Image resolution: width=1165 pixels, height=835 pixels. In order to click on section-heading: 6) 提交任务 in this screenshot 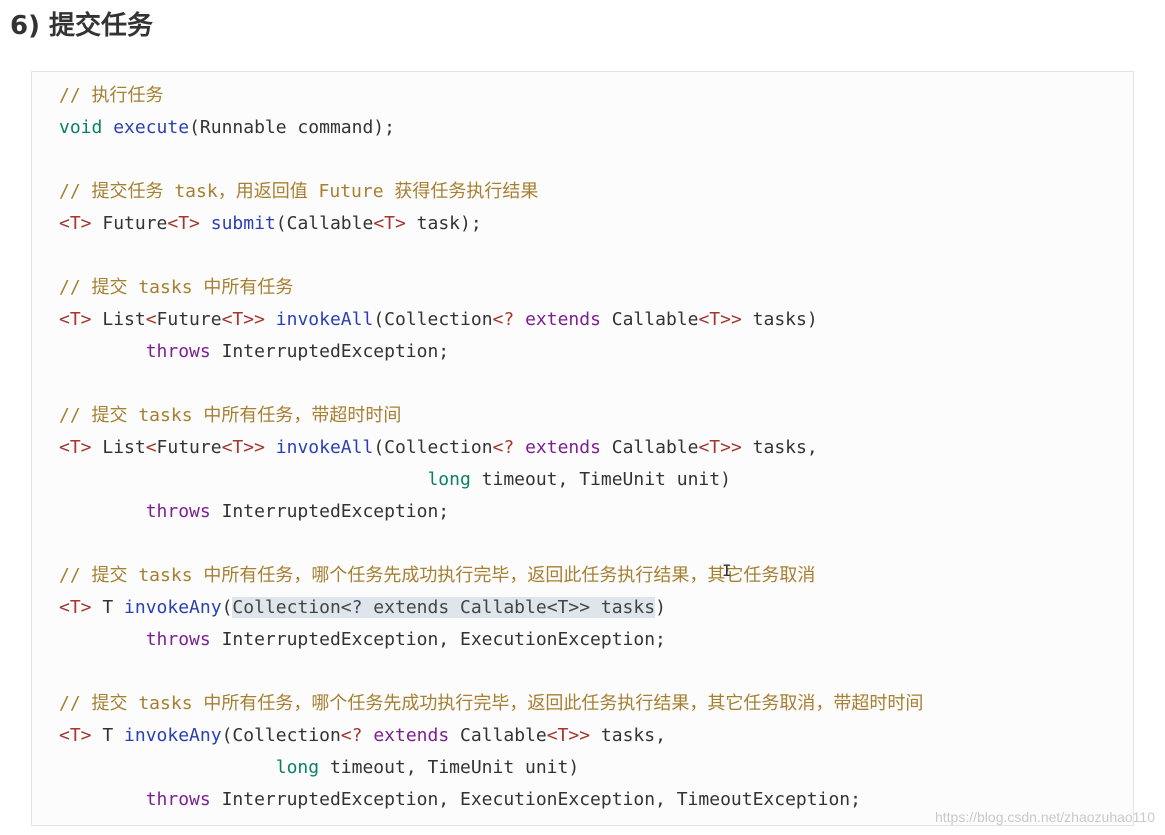, I will do `click(82, 26)`.